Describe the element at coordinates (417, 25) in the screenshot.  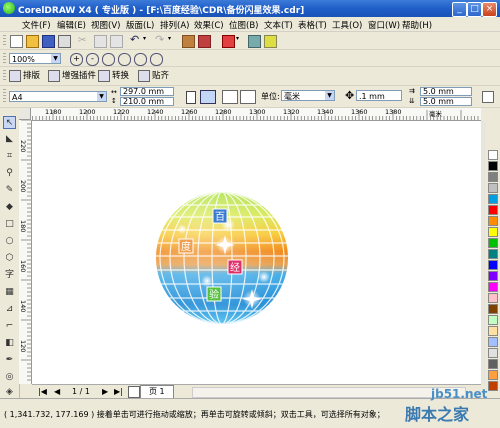
I see `menu-help: 帮助(H)` at that location.